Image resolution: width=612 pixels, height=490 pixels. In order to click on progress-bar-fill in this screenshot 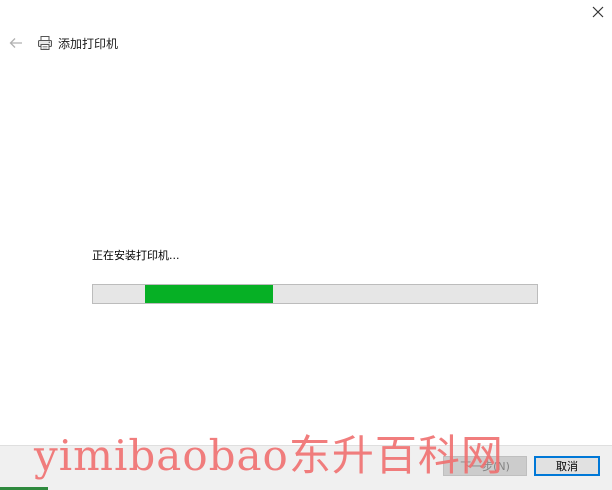, I will do `click(208, 294)`.